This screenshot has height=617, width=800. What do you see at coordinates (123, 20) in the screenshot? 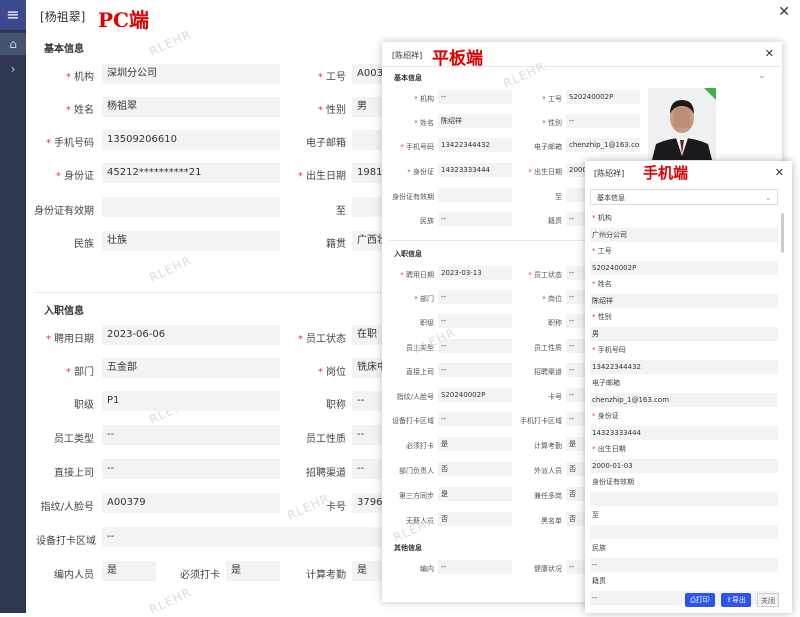
I see `pc-annotation: PC端` at bounding box center [123, 20].